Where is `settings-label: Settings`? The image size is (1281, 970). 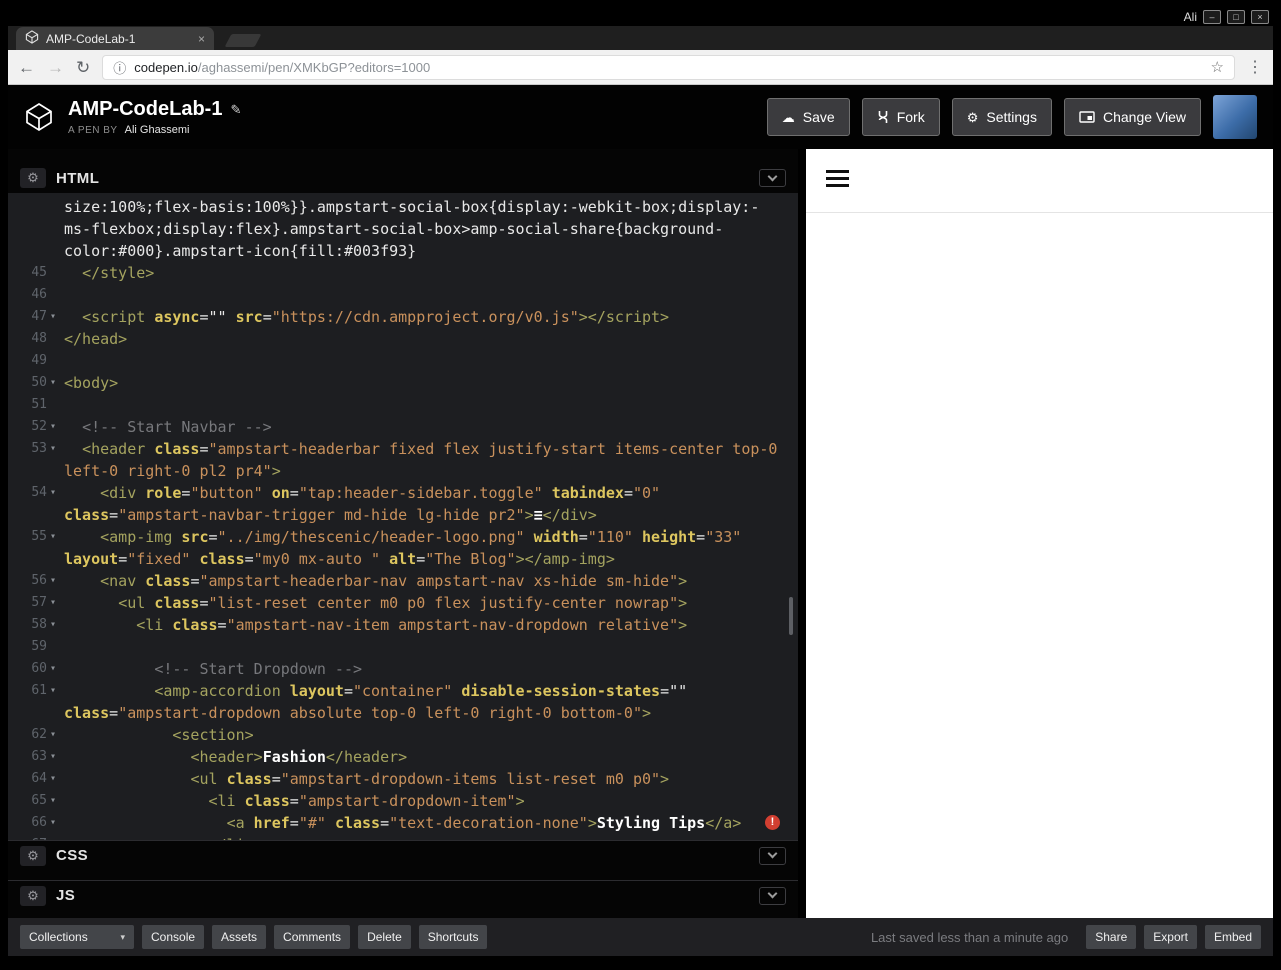
settings-label: Settings is located at coordinates (1011, 117).